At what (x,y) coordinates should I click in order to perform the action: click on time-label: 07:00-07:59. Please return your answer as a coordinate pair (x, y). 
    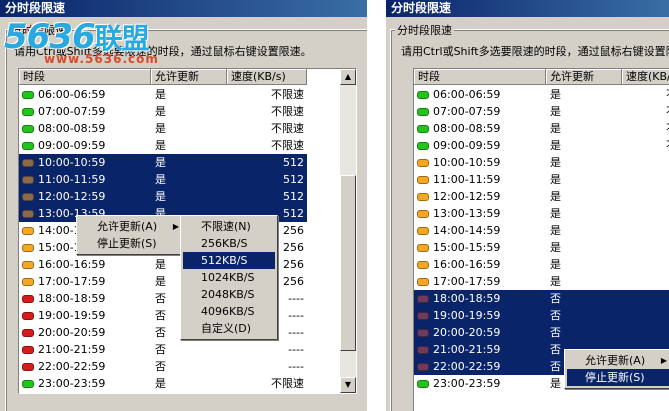
    Looking at the image, I should click on (467, 111).